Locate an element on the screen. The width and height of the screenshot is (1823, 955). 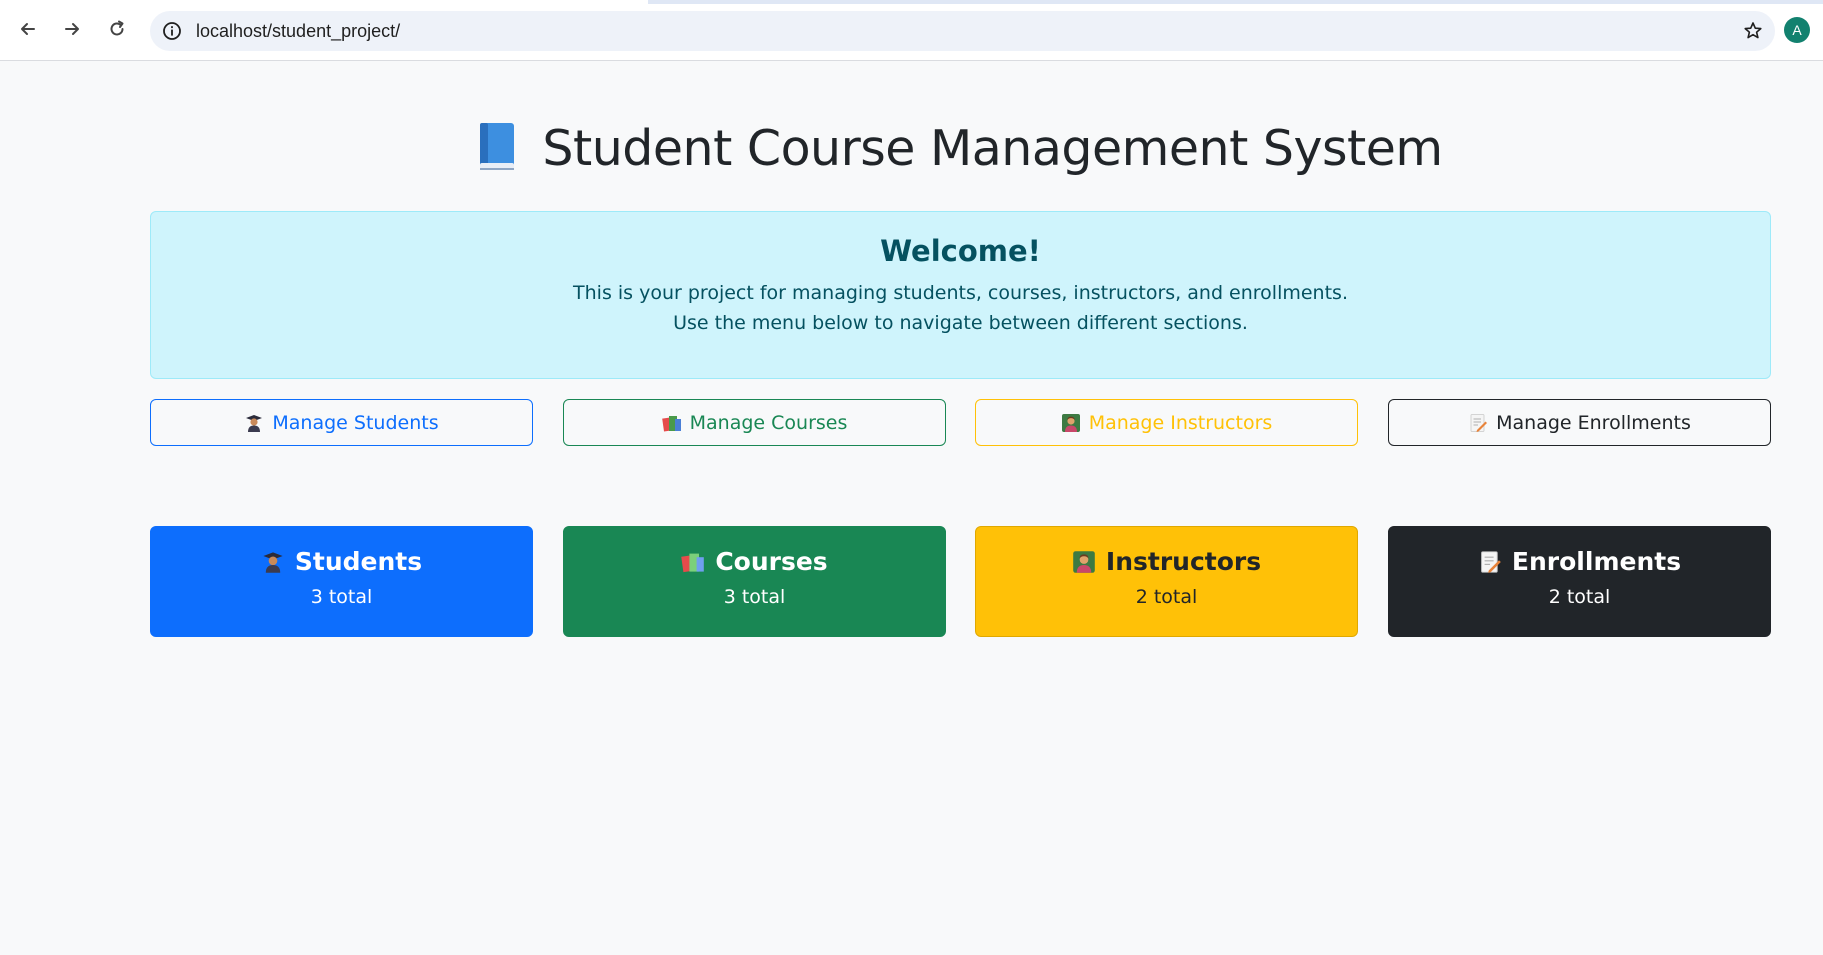
active-tab is located at coordinates (324, 2).